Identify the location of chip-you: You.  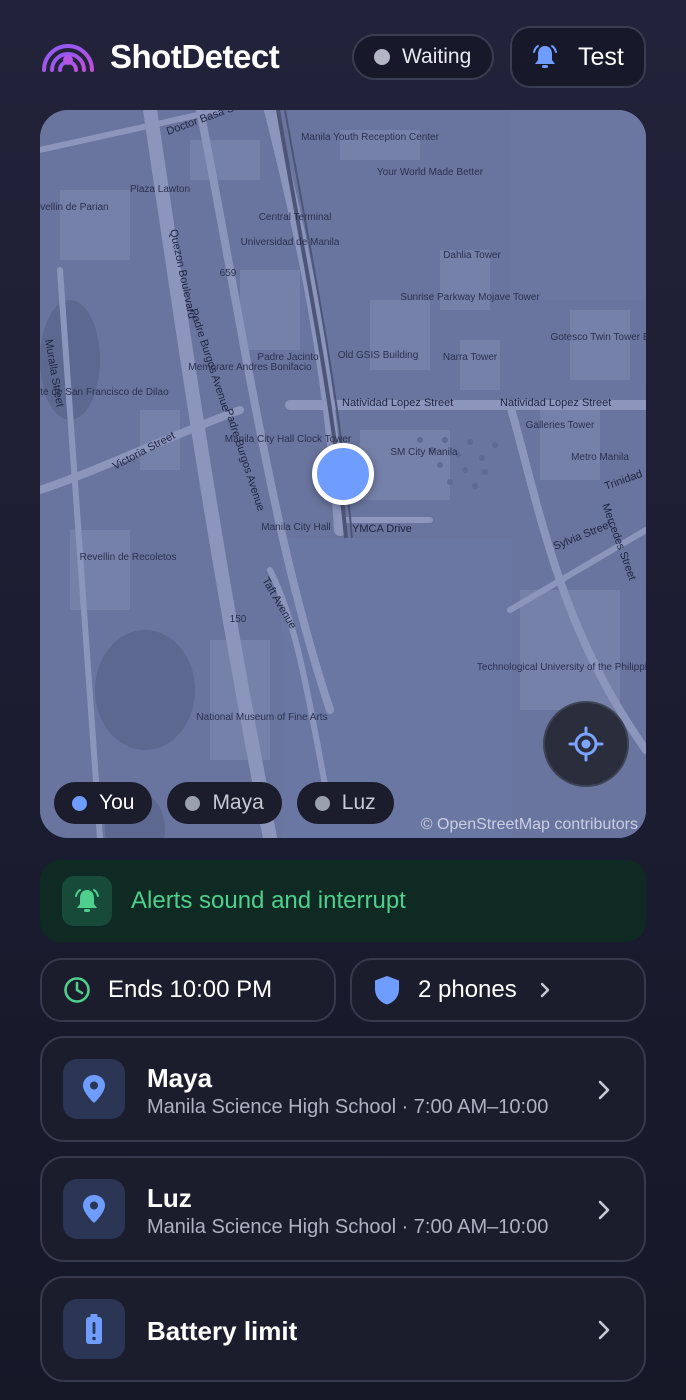
(103, 803).